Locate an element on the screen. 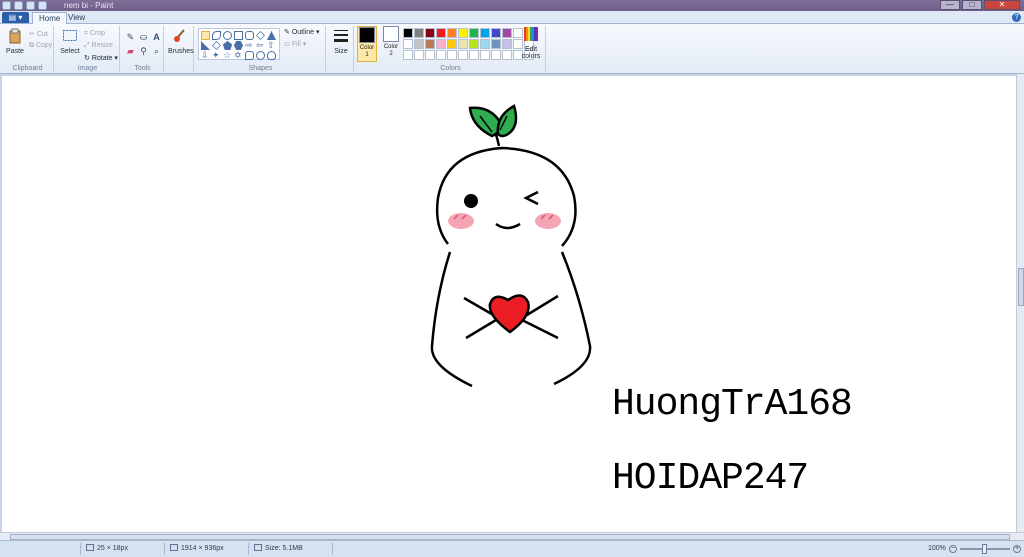 This screenshot has height=557, width=1024. image-size-text: 1914 × 936px is located at coordinates (202, 548).